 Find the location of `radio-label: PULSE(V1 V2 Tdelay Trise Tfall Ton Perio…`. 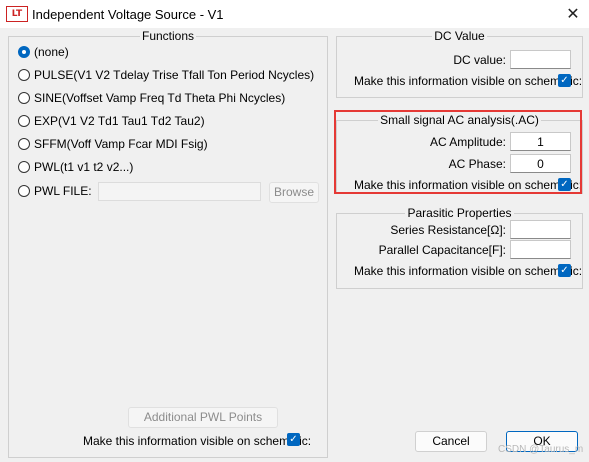

radio-label: PULSE(V1 V2 Tdelay Trise Tfall Ton Perio… is located at coordinates (174, 75).